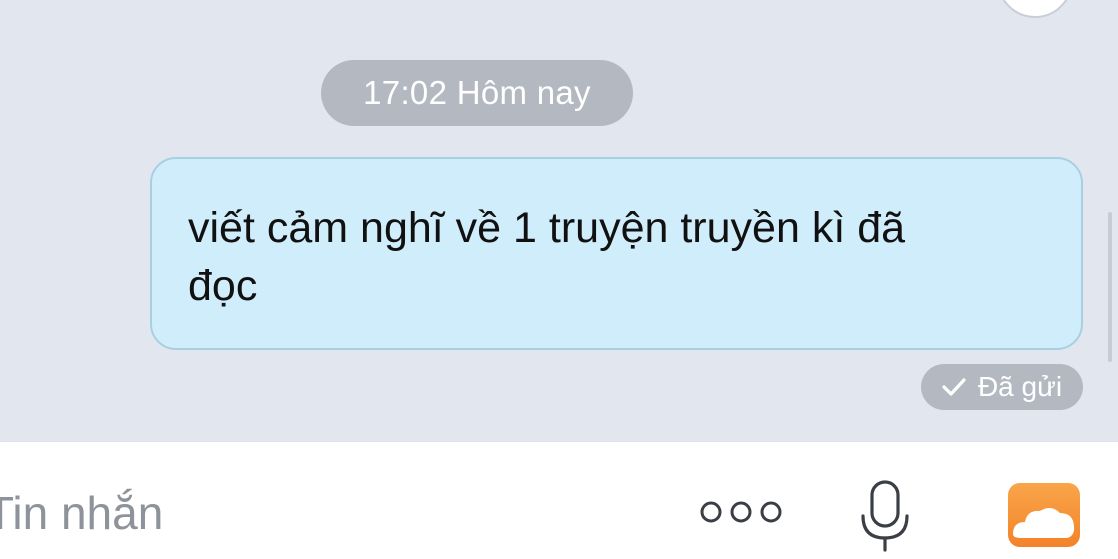  I want to click on photo-gallery-icon, so click(1044, 517).